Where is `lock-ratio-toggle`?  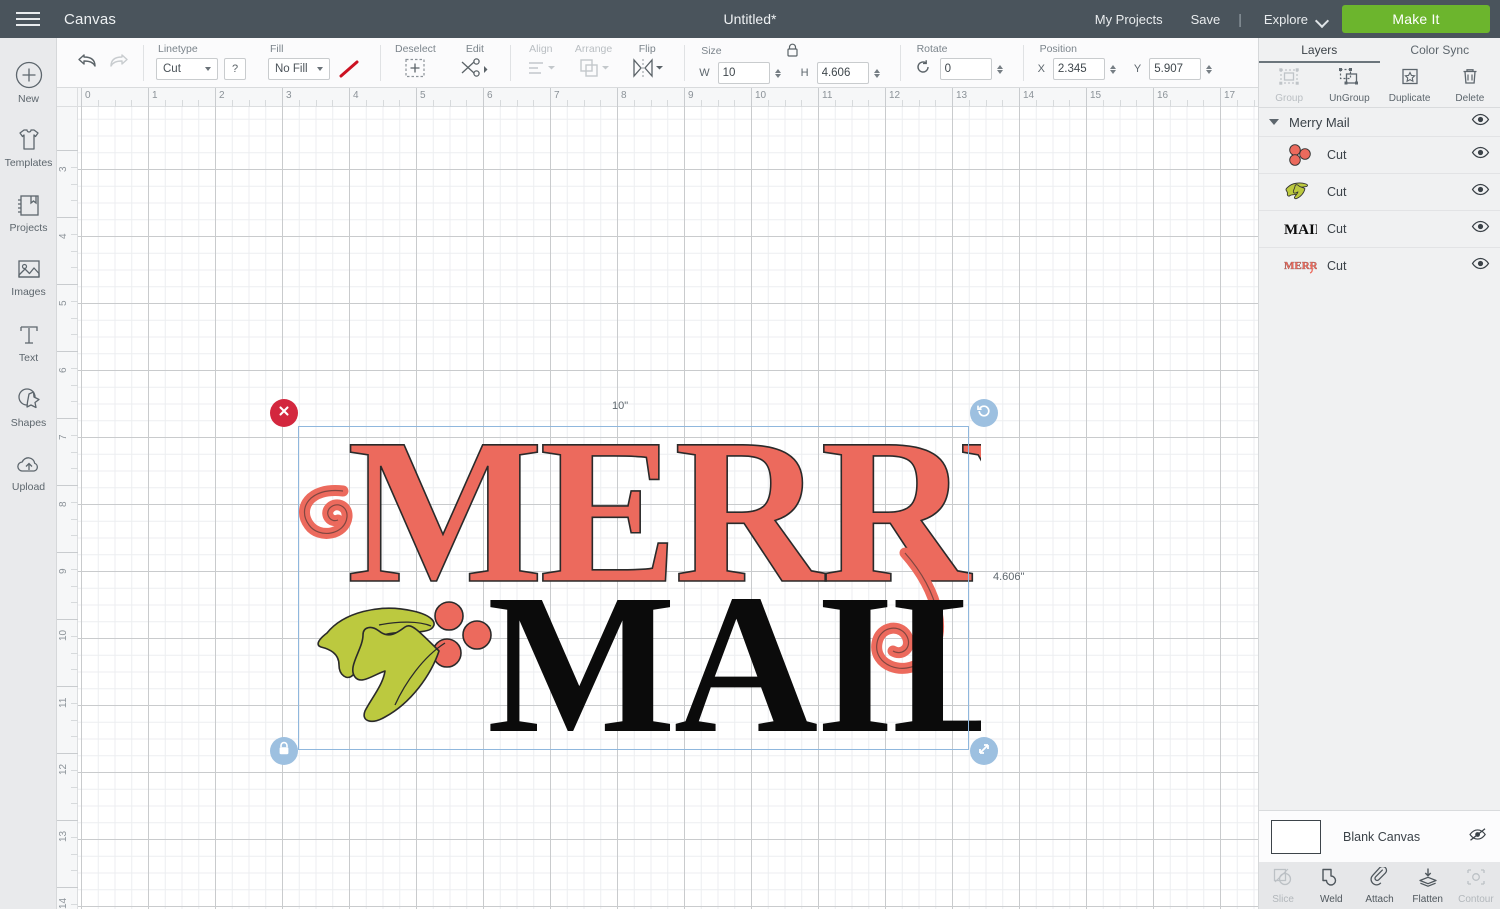
lock-ratio-toggle is located at coordinates (793, 52).